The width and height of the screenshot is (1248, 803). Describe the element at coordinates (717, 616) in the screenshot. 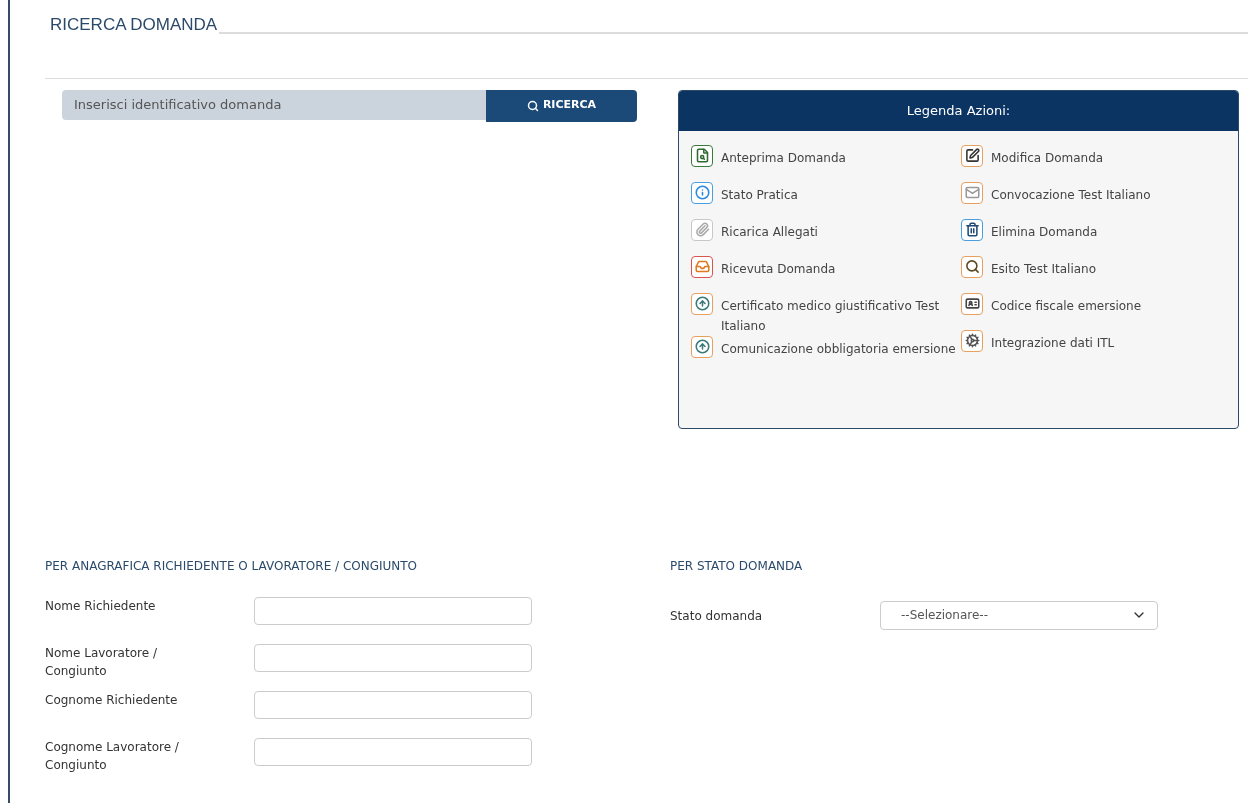

I see `field-label: Stato domanda` at that location.